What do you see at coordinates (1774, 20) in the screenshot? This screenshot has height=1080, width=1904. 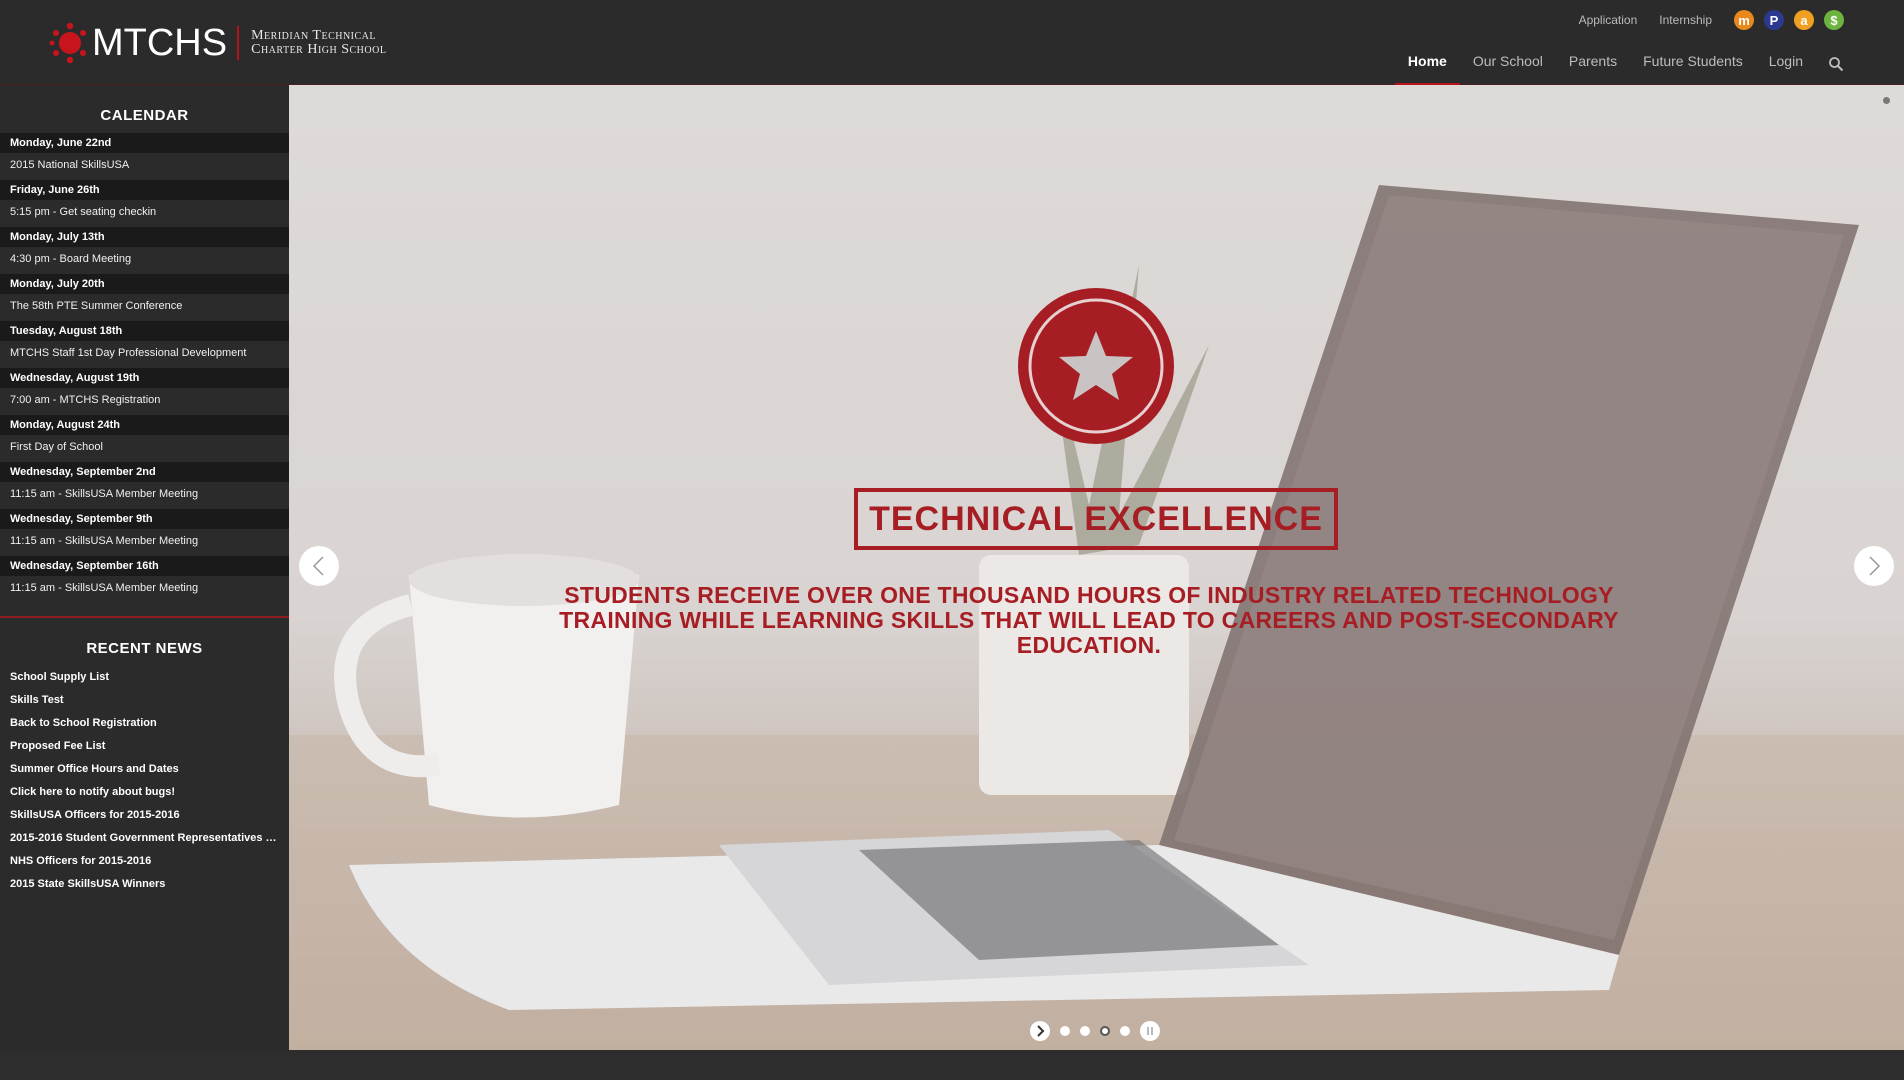 I see `p-icon: P` at bounding box center [1774, 20].